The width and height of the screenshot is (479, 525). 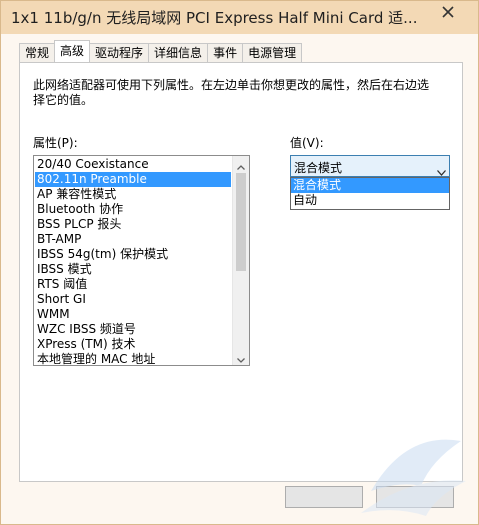 I want to click on ok-button, so click(x=324, y=497).